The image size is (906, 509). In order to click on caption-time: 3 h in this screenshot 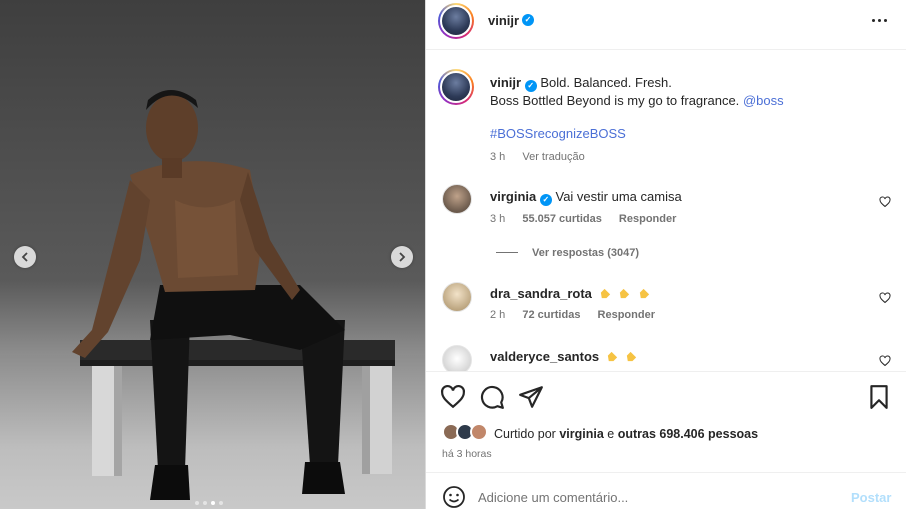, I will do `click(498, 157)`.